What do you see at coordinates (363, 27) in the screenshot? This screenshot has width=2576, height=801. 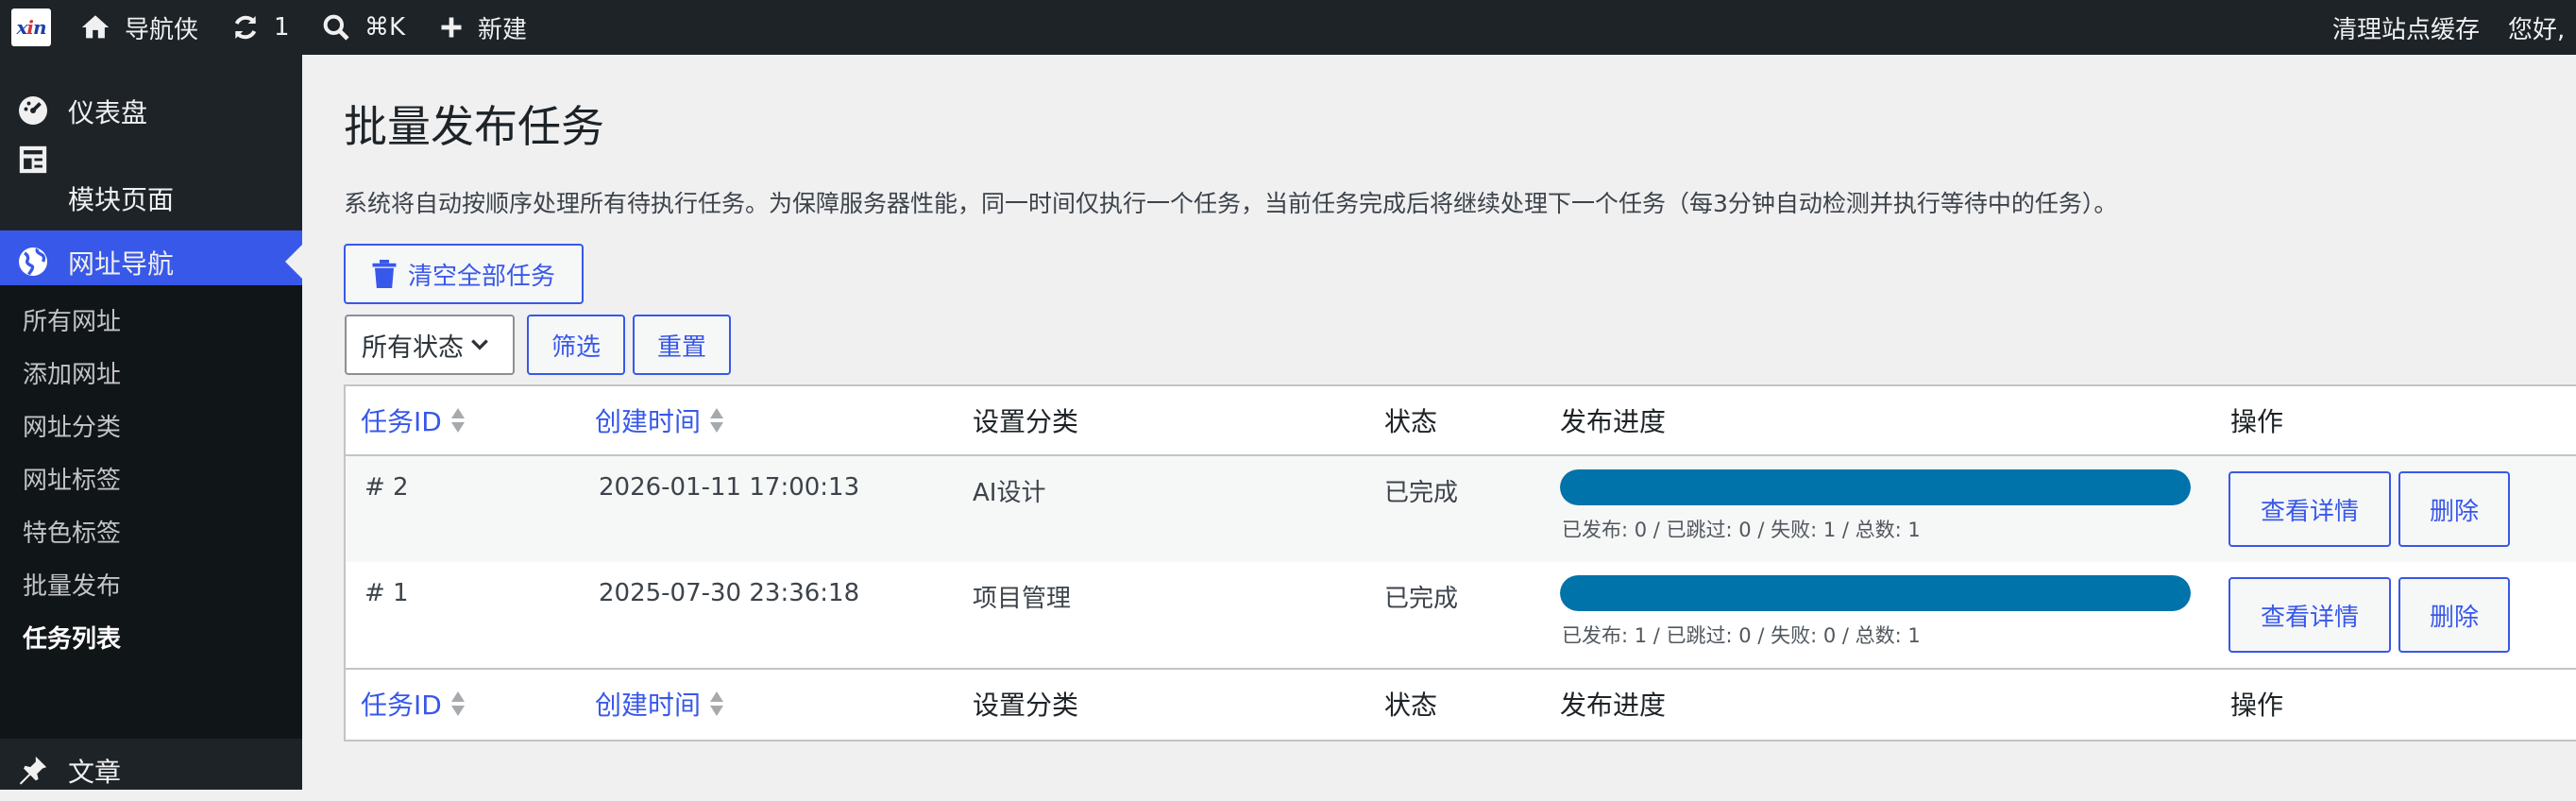 I see `search-link: ⌘K` at bounding box center [363, 27].